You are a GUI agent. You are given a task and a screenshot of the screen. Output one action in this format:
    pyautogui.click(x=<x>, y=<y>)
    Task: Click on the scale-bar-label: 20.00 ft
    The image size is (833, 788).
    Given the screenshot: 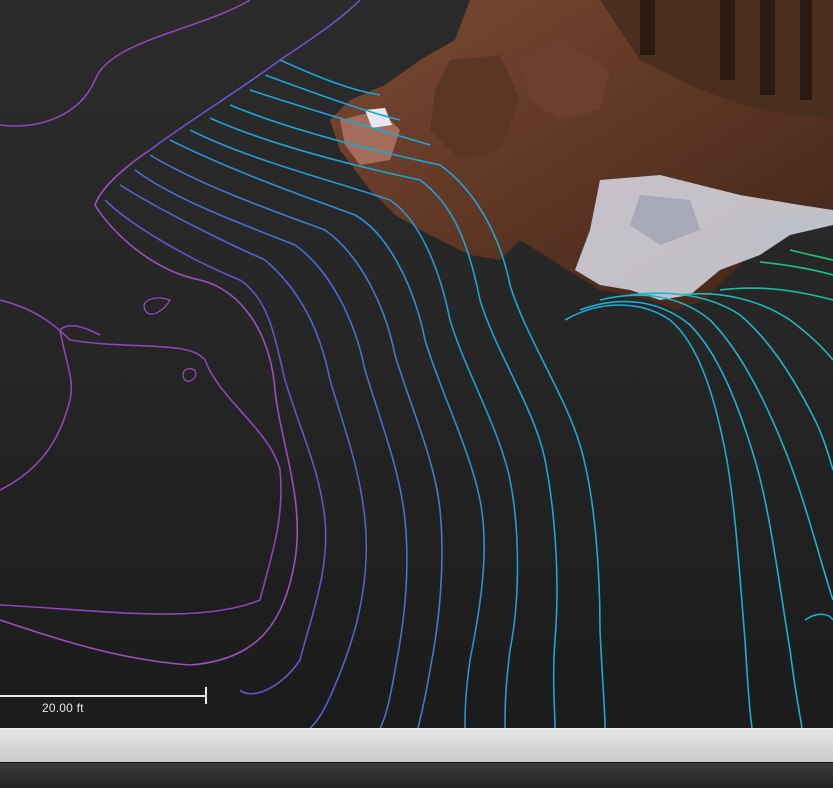 What is the action you would take?
    pyautogui.click(x=63, y=708)
    